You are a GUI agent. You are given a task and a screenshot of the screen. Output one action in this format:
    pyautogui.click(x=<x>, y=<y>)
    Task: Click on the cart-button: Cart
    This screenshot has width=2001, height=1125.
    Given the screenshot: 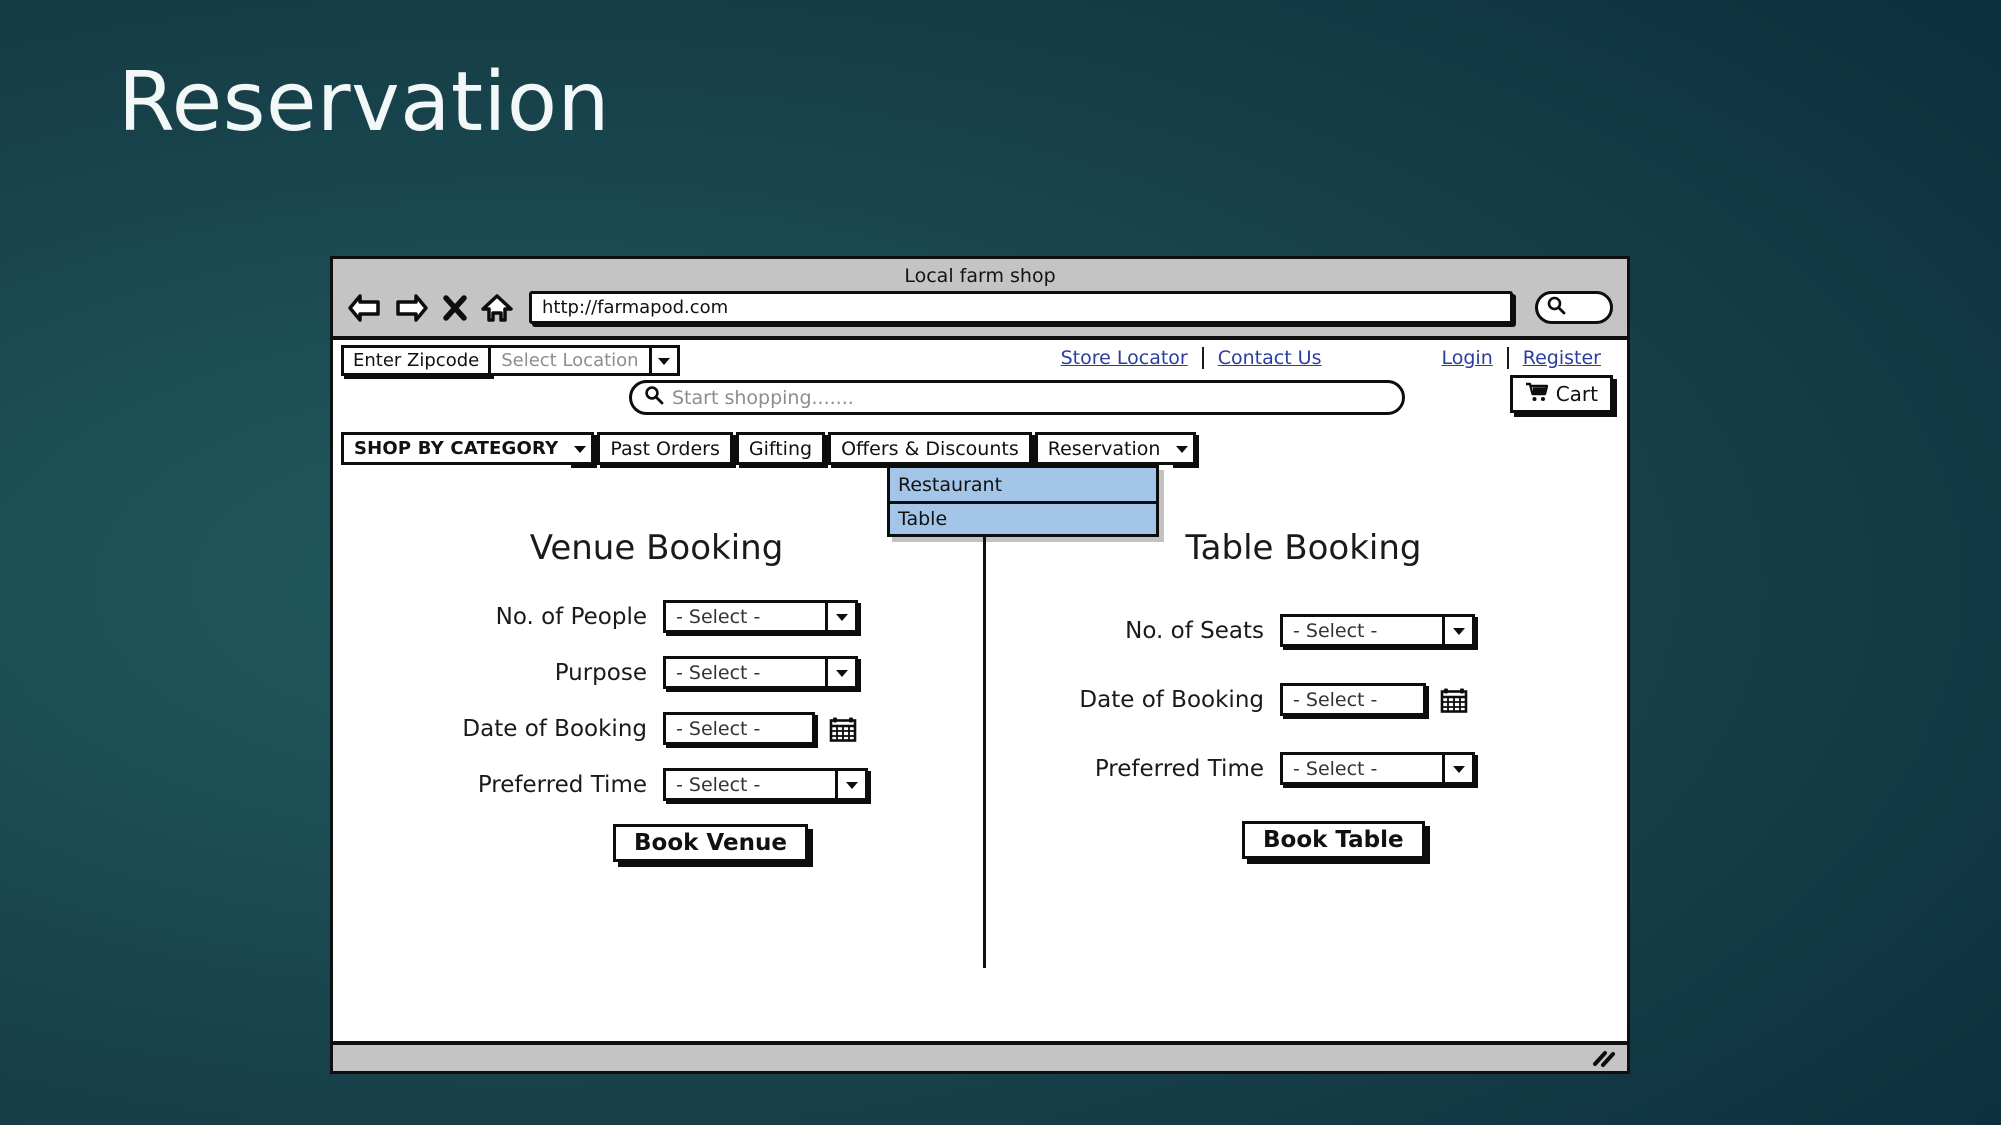 What is the action you would take?
    pyautogui.click(x=1561, y=394)
    